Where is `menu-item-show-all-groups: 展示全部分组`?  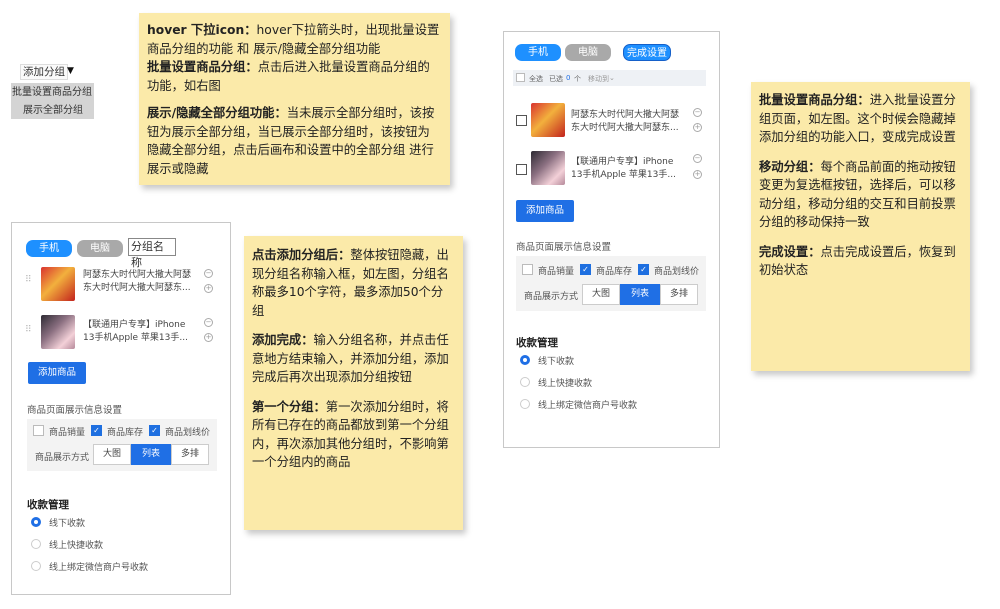 menu-item-show-all-groups: 展示全部分组 is located at coordinates (53, 110).